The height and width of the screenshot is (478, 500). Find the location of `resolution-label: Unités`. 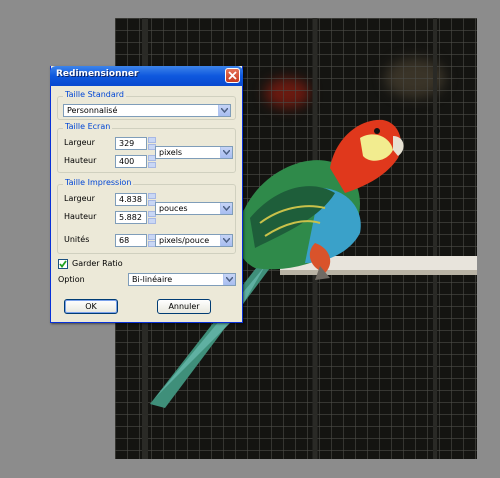

resolution-label: Unités is located at coordinates (77, 239).